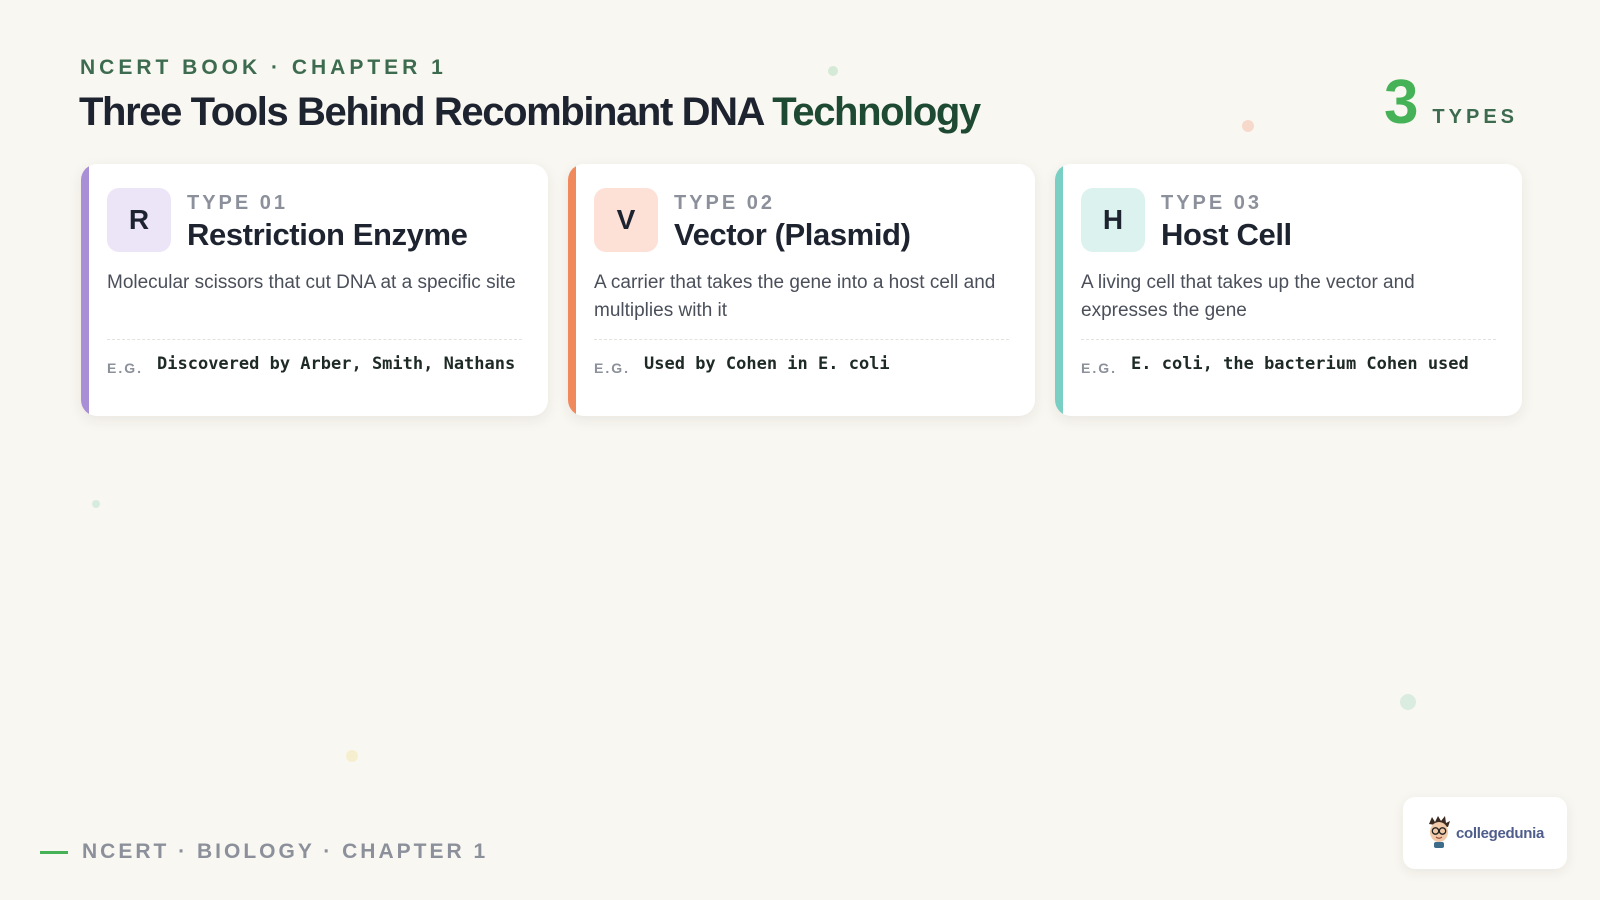  I want to click on title-accent: Technology, so click(876, 112).